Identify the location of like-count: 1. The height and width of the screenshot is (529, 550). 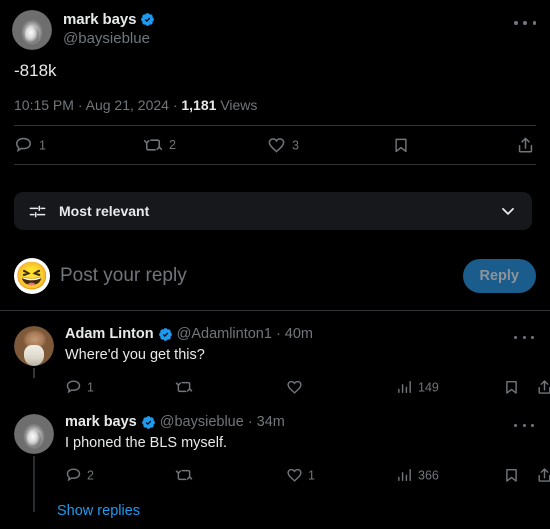
(311, 475).